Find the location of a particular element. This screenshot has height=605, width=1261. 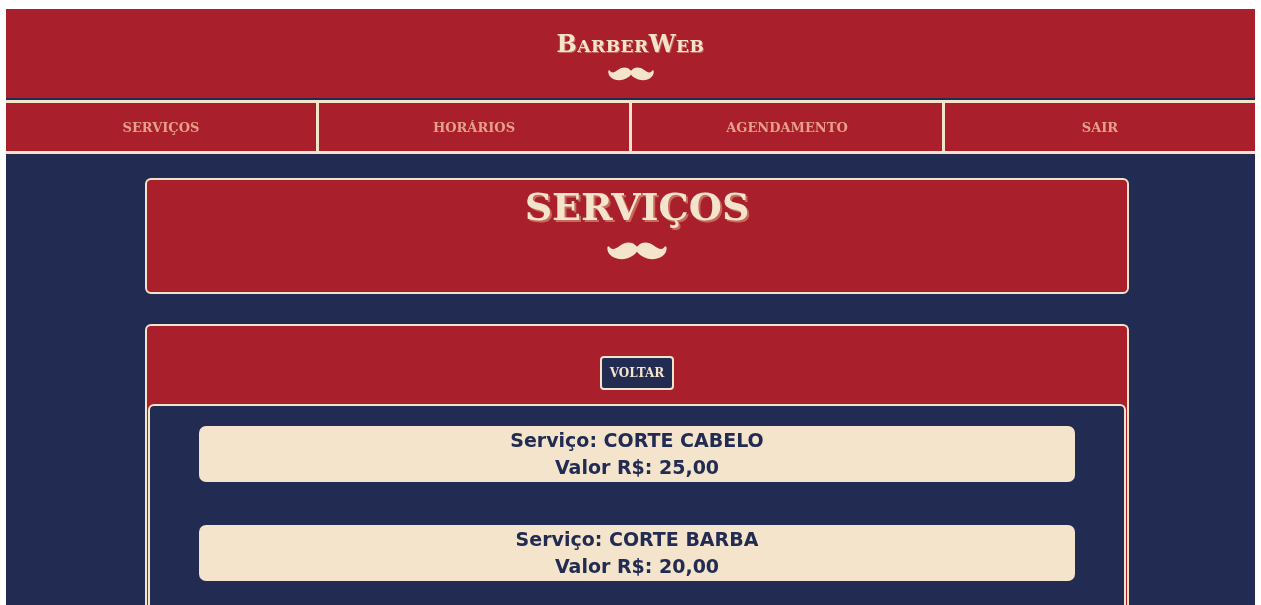

nav-link: SAIR is located at coordinates (1100, 127).